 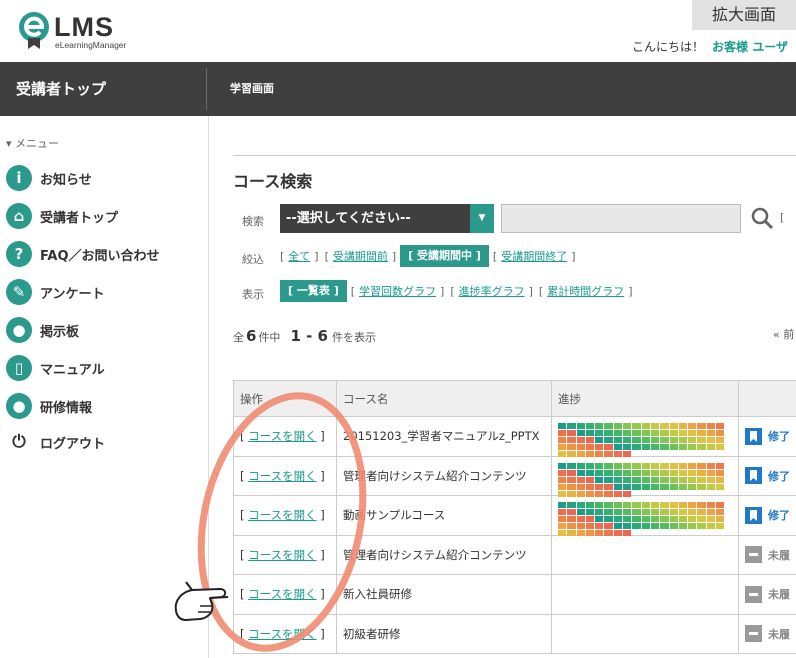 I want to click on sidebar-item-manual: ▯ マニュアル, so click(x=106, y=368).